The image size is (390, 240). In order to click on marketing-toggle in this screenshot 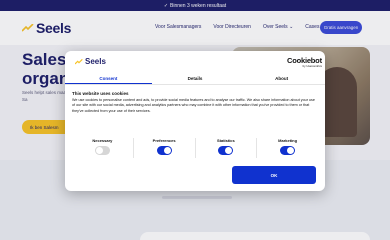, I will do `click(288, 150)`.